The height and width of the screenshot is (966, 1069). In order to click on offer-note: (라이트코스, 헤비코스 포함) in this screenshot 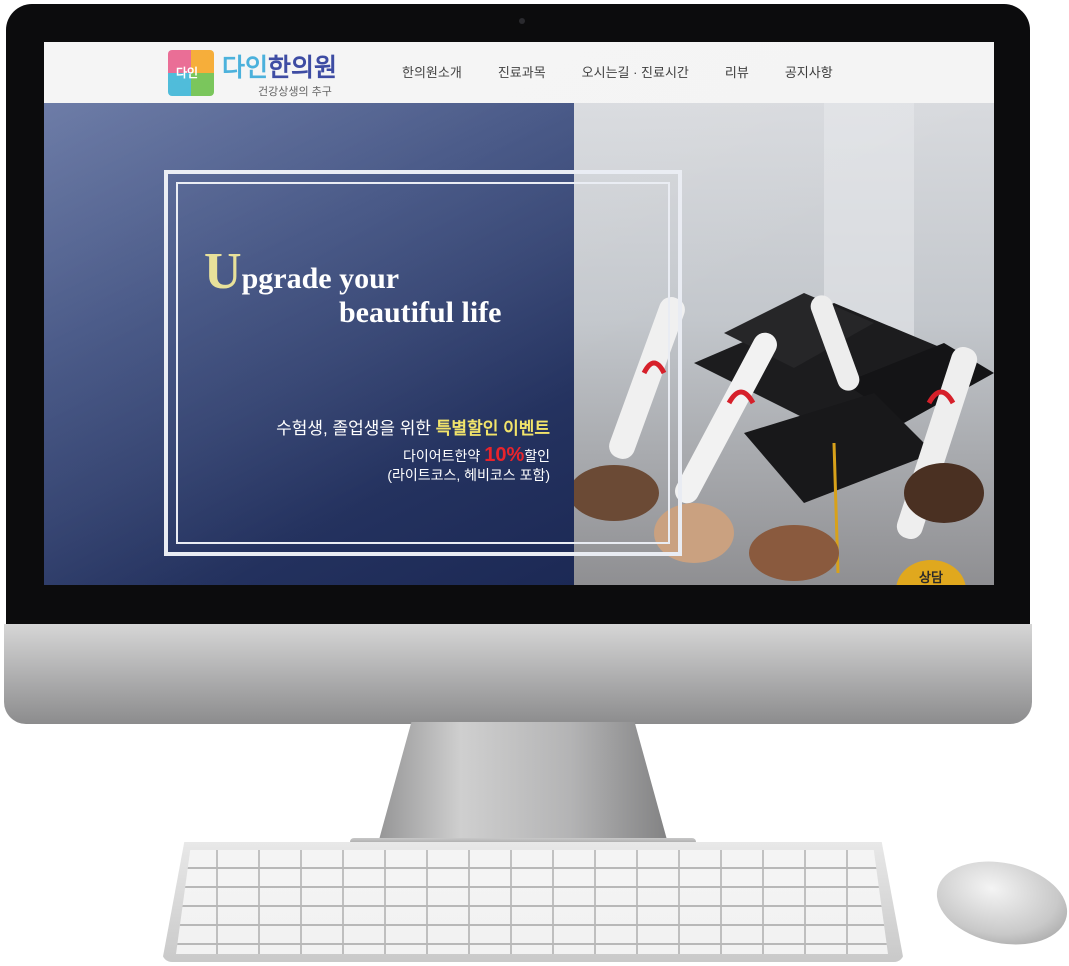, I will do `click(468, 475)`.